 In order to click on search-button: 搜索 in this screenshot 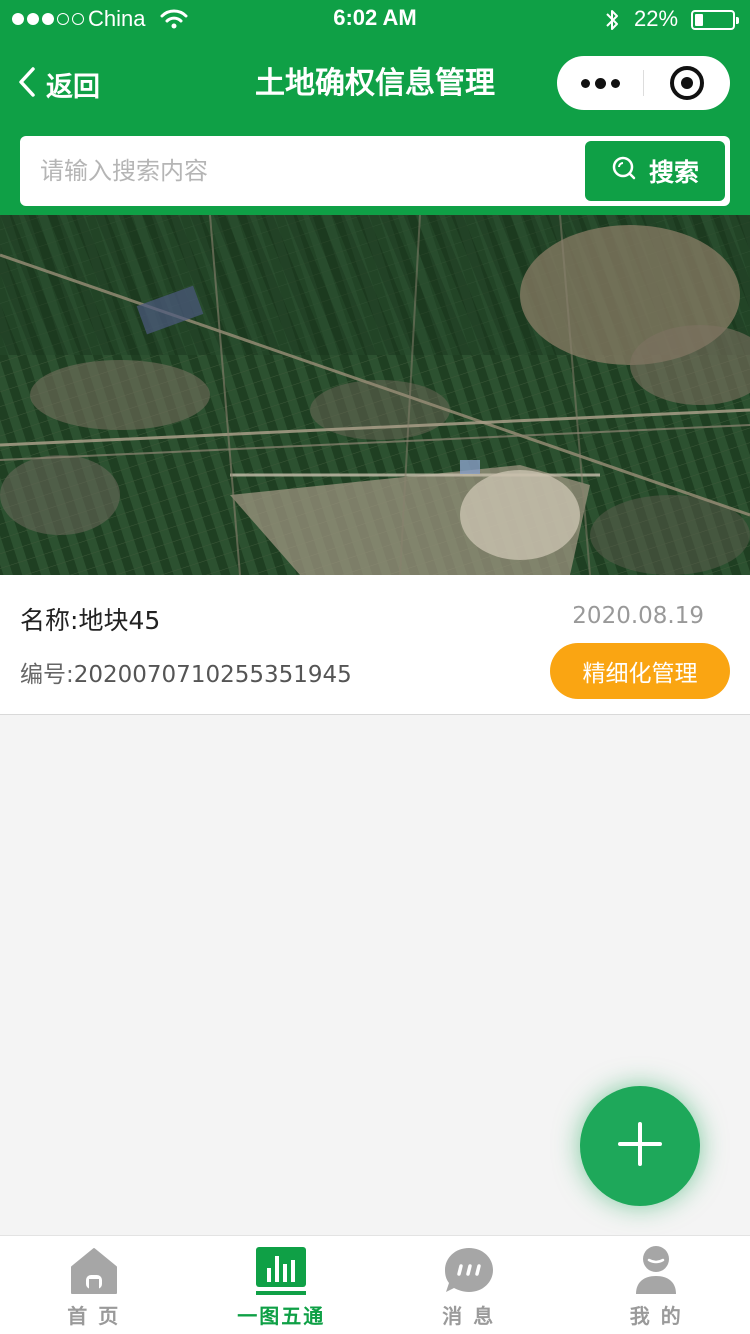, I will do `click(655, 171)`.